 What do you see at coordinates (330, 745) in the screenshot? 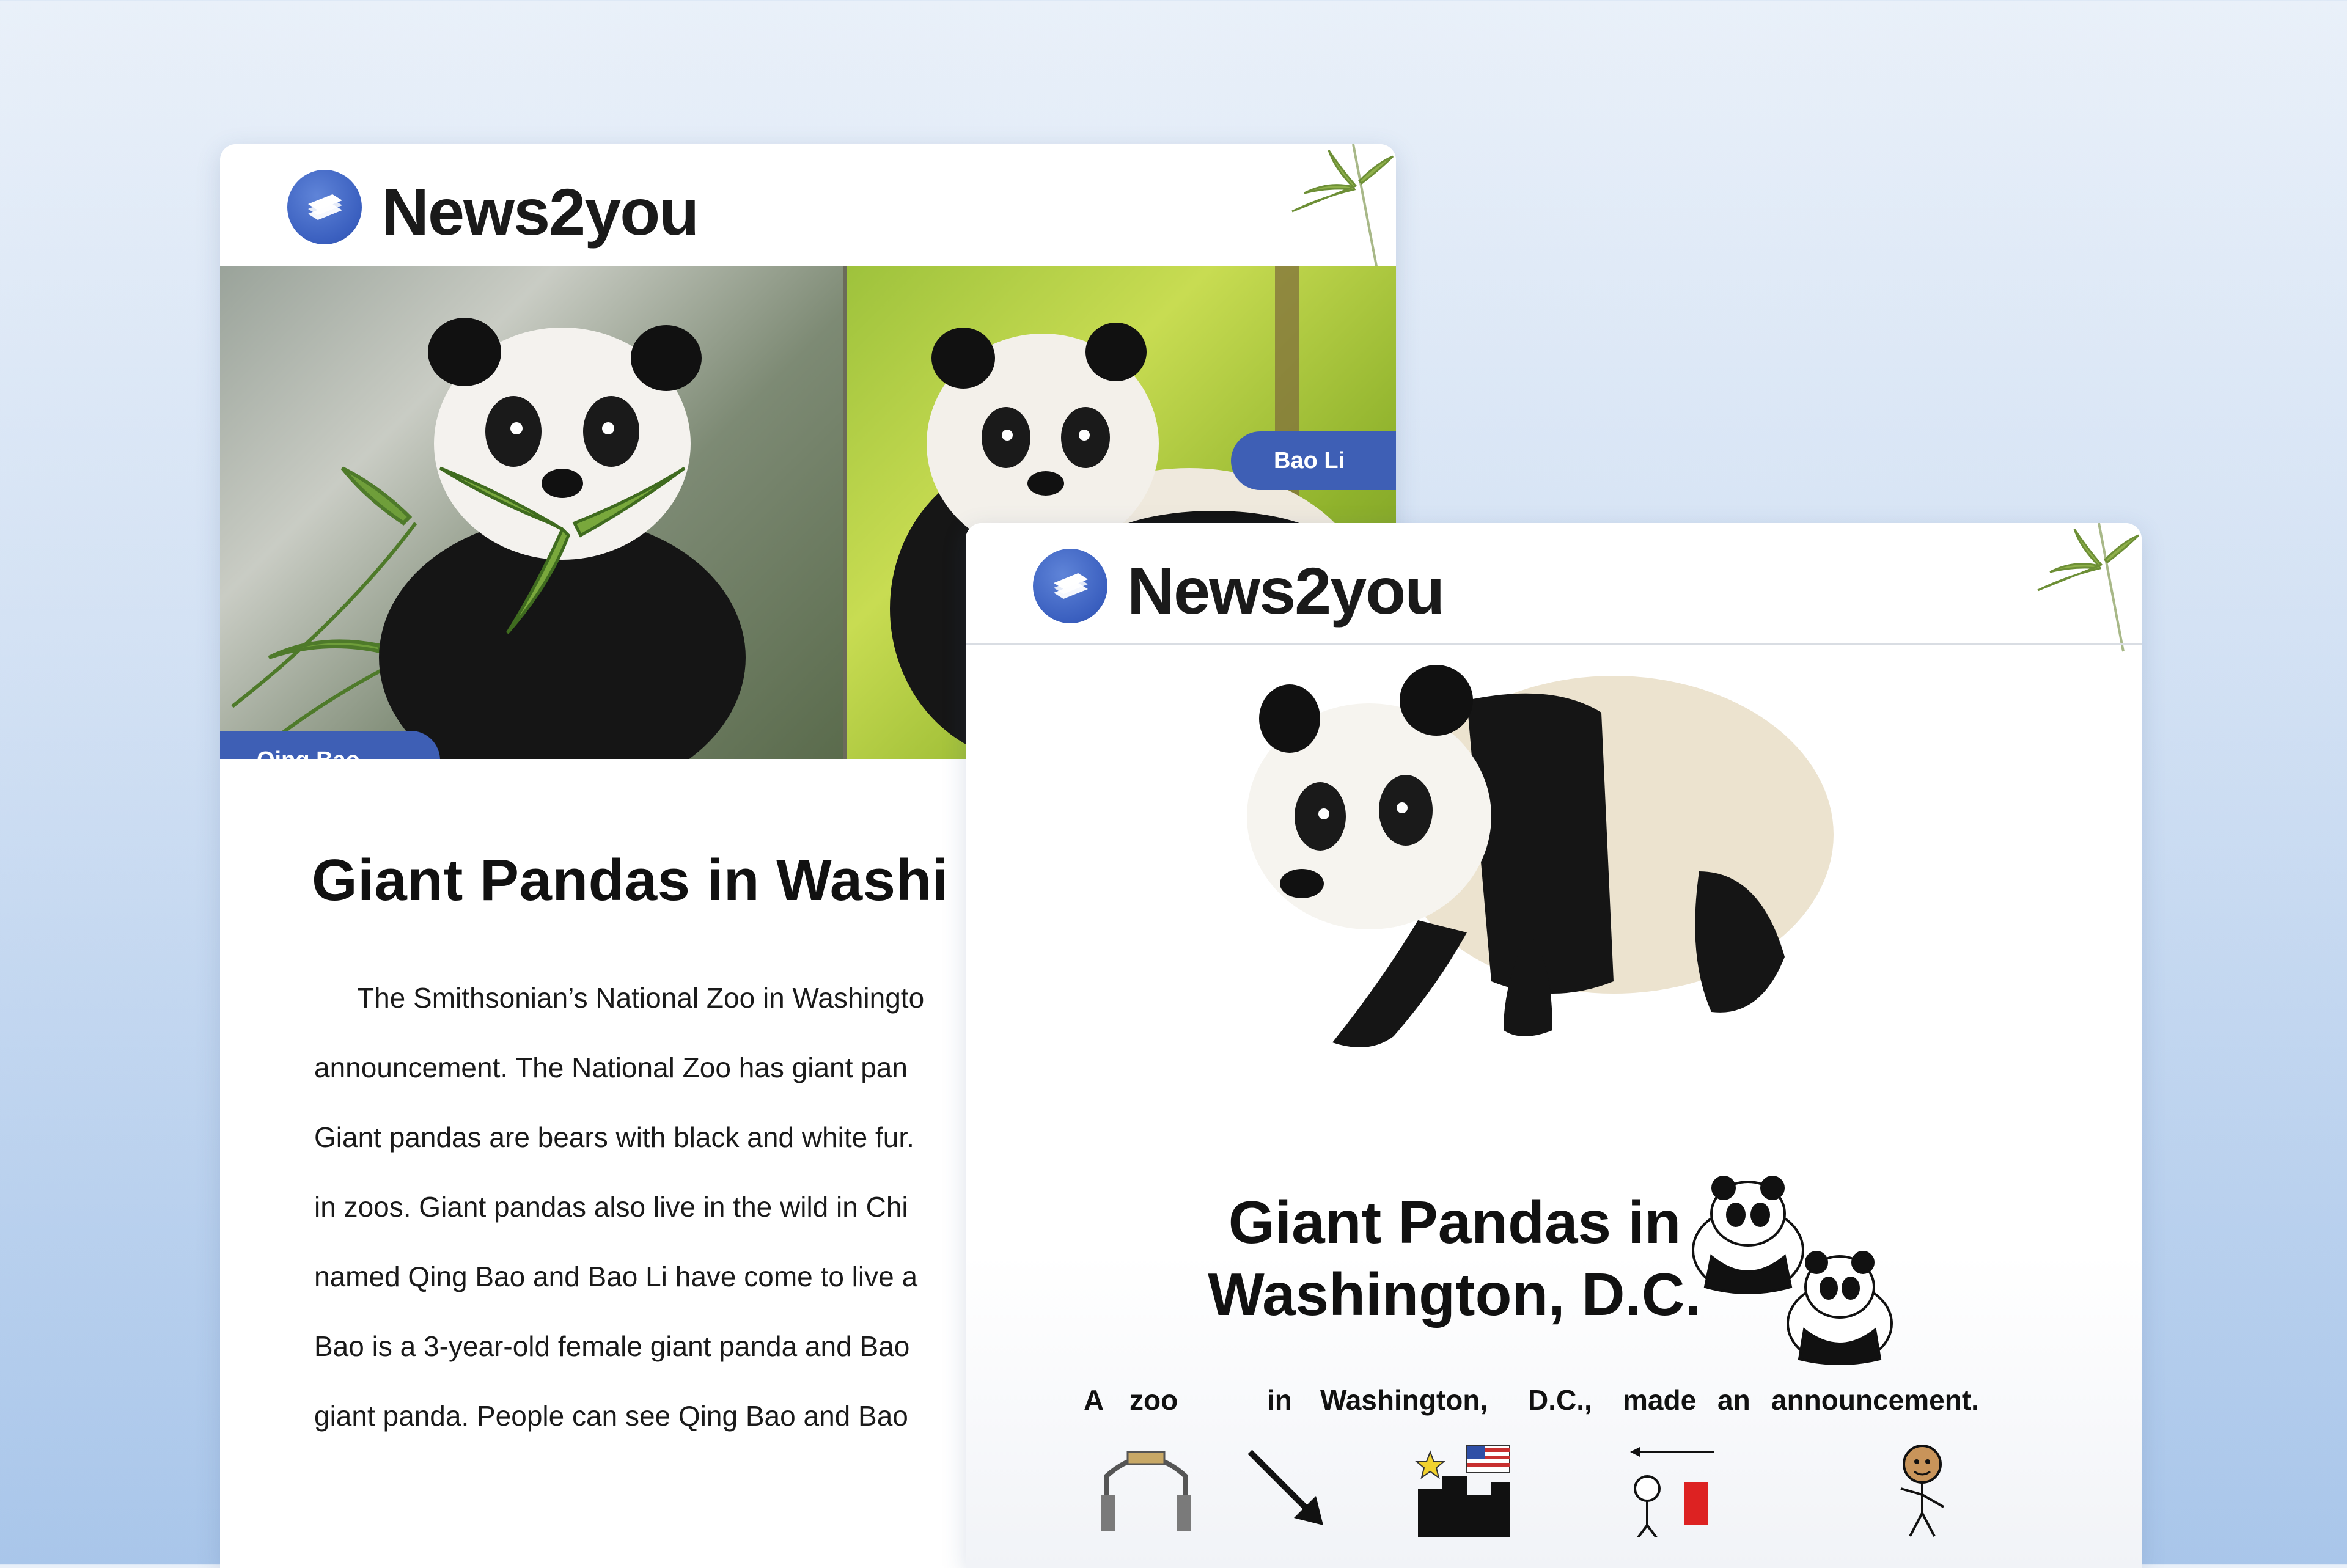
I see `photo-tag-qing-bao: Qing Bao` at bounding box center [330, 745].